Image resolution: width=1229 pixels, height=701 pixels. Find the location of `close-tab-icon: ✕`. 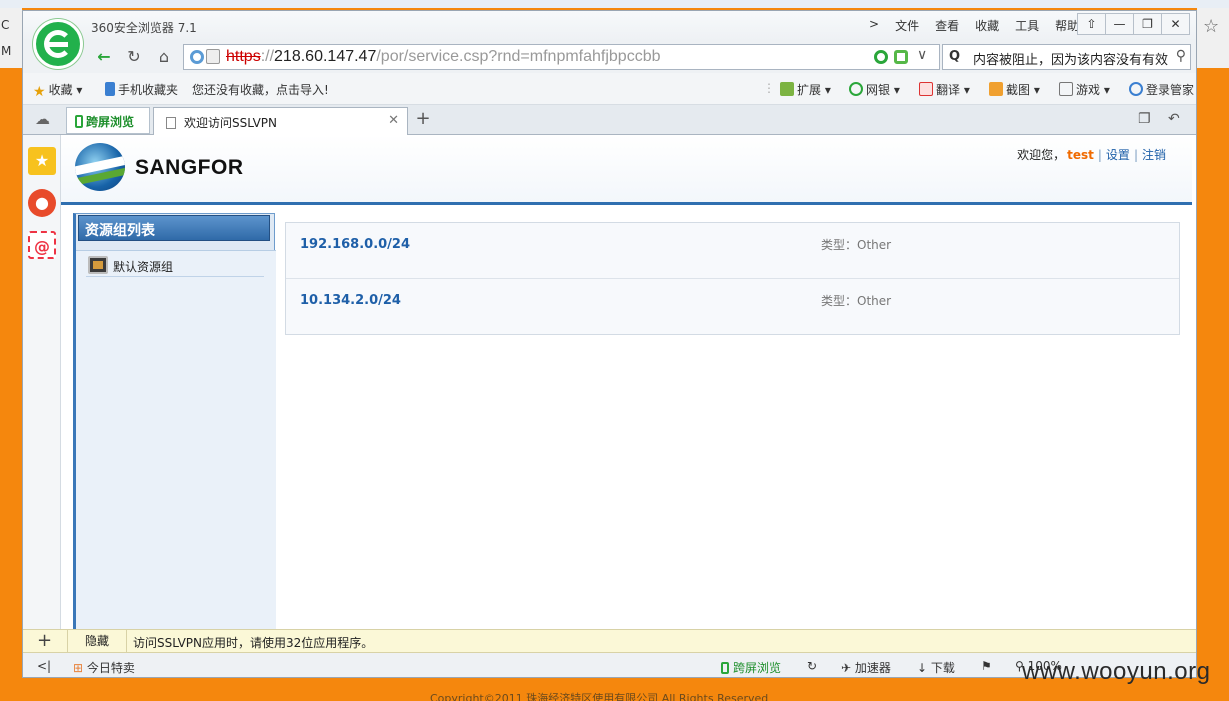

close-tab-icon: ✕ is located at coordinates (393, 120).